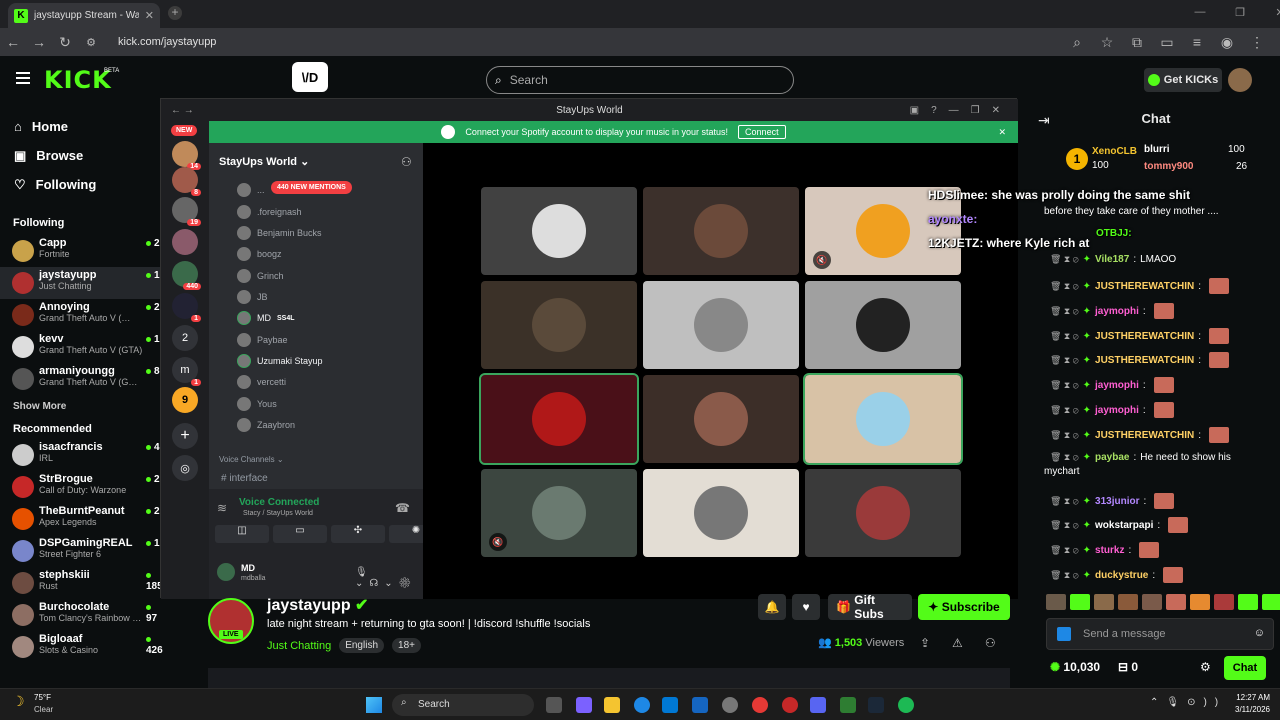 Image resolution: width=1280 pixels, height=720 pixels. I want to click on user-avatar, so click(1240, 80).